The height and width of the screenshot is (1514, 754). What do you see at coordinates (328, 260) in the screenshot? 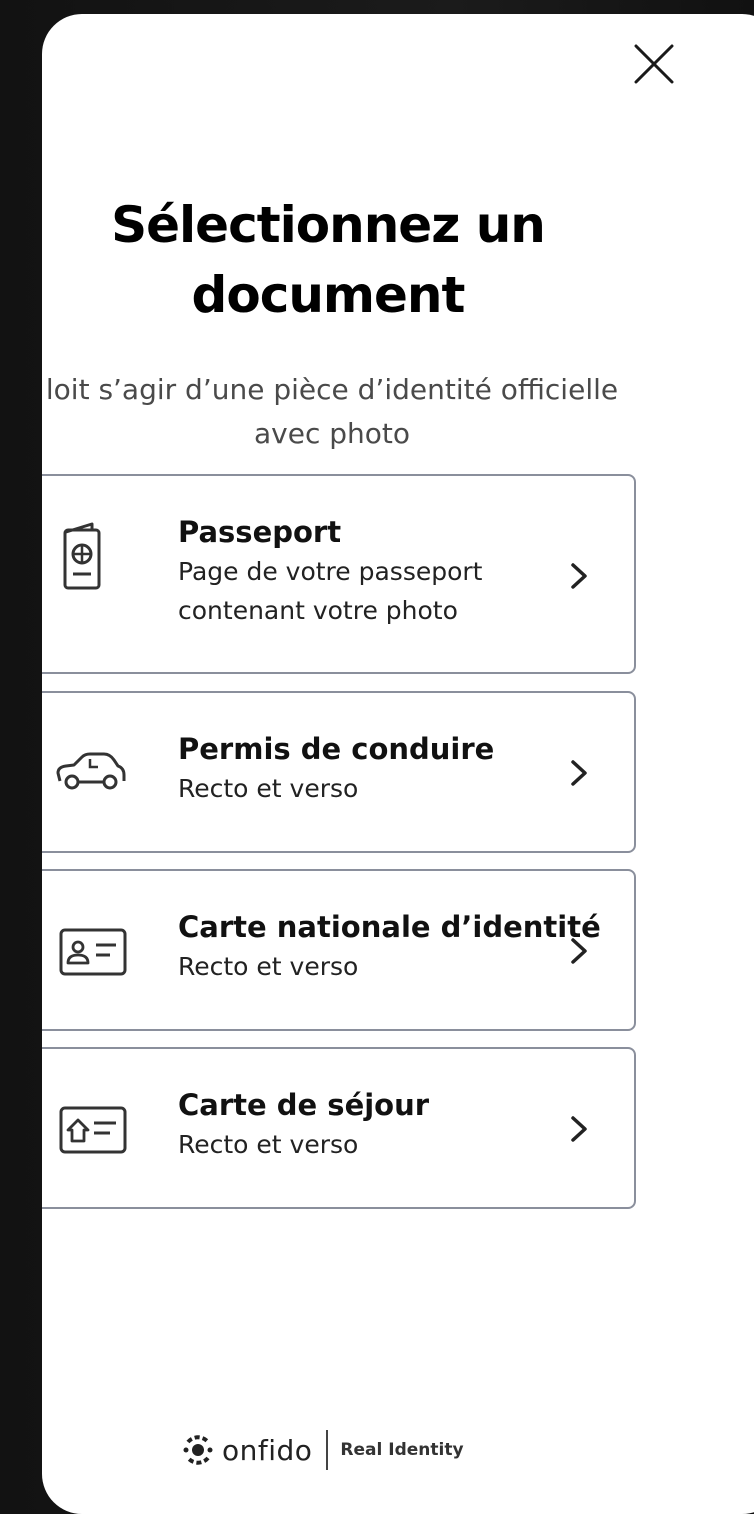
I see `page-title: Sélectionnez un document` at bounding box center [328, 260].